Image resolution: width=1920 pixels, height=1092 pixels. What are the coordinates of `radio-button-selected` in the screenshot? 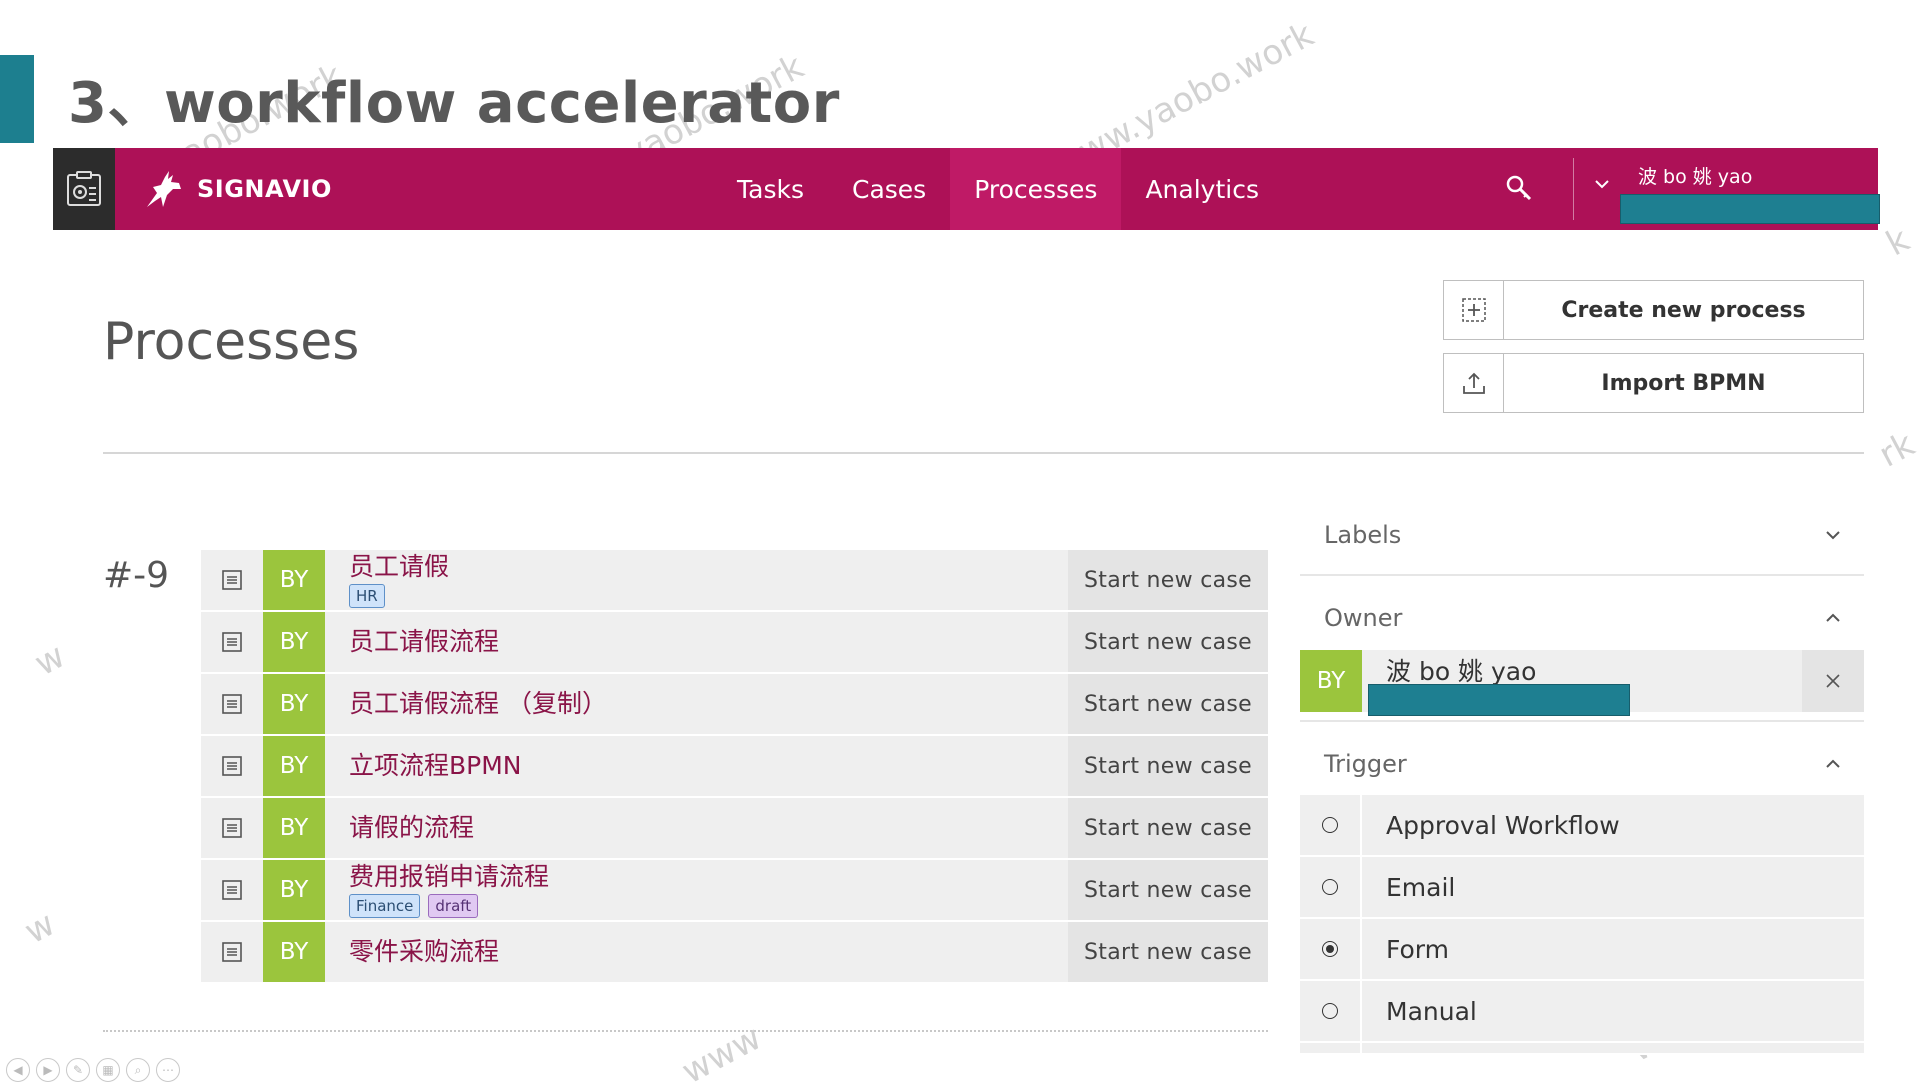 It's located at (1330, 949).